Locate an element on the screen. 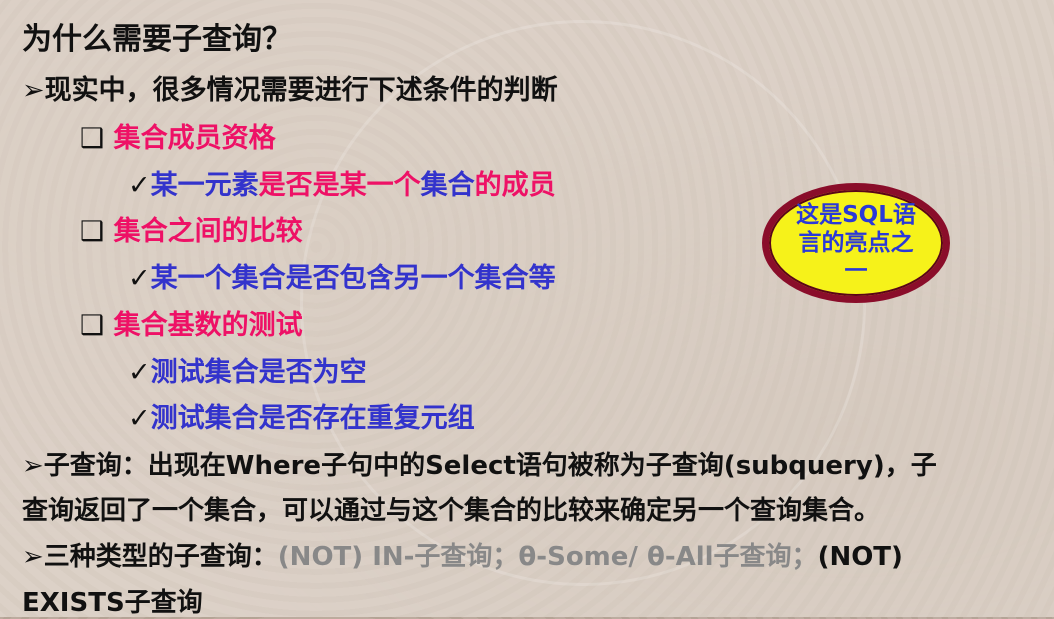  section-membership: ❑ 集合成员资格 is located at coordinates (178, 135).